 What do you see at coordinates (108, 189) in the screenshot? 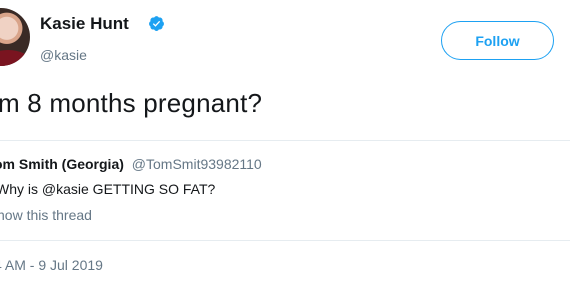
I see `quoted-tweet-text: Why is @kasie GETTING SO FAT?` at bounding box center [108, 189].